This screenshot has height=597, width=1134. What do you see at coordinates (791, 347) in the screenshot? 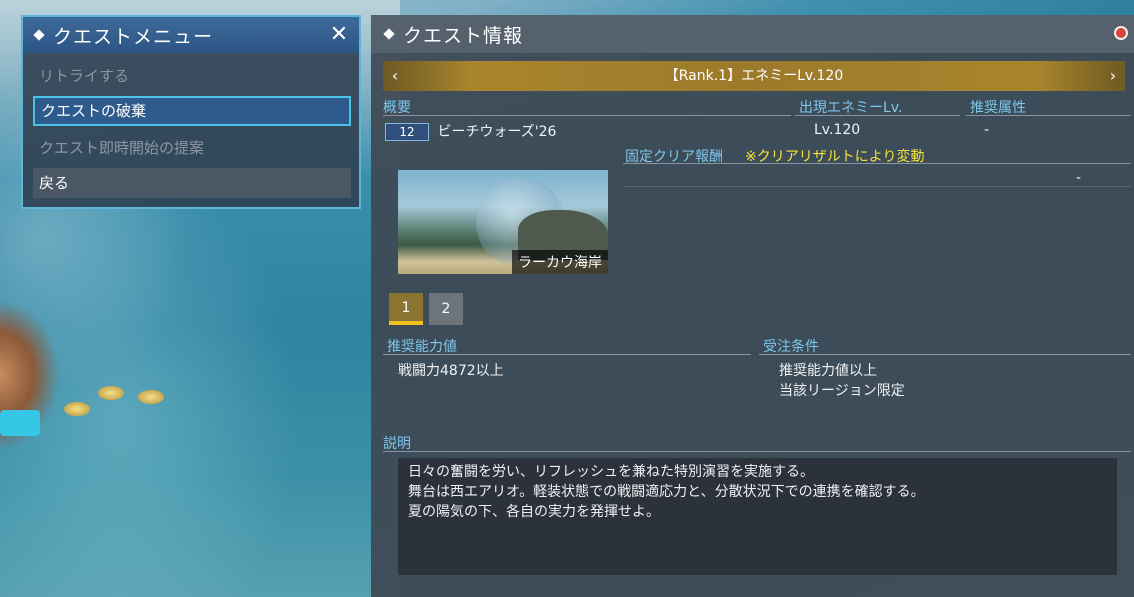
I see `order-conditions-label: 受注条件` at bounding box center [791, 347].